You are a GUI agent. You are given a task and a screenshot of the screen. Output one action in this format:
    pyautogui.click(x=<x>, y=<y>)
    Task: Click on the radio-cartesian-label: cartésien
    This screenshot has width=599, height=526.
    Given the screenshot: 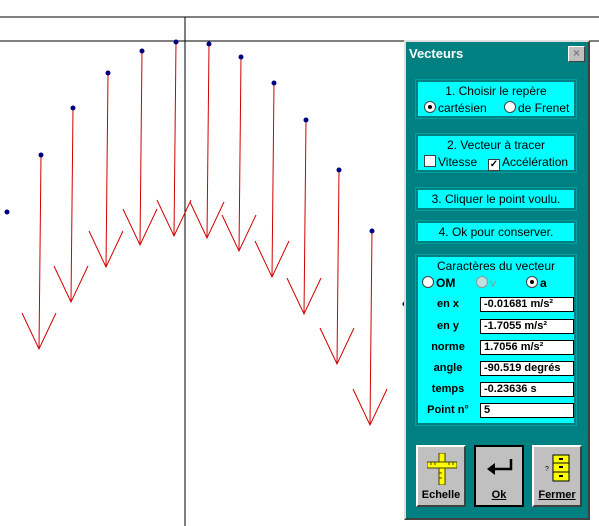 What is the action you would take?
    pyautogui.click(x=462, y=108)
    